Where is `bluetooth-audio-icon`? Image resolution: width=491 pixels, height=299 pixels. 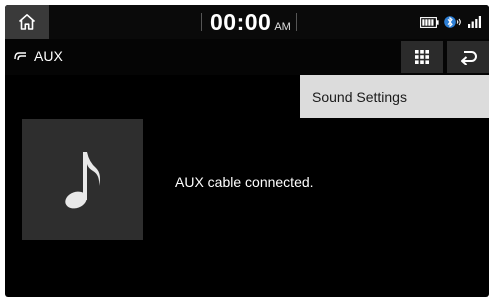 bluetooth-audio-icon is located at coordinates (452, 22).